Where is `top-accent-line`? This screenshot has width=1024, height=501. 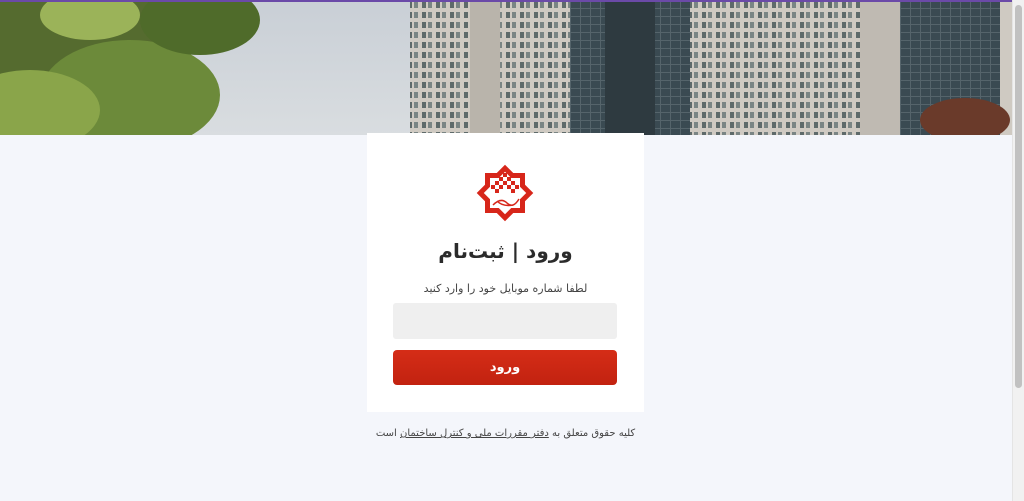
top-accent-line is located at coordinates (512, 1).